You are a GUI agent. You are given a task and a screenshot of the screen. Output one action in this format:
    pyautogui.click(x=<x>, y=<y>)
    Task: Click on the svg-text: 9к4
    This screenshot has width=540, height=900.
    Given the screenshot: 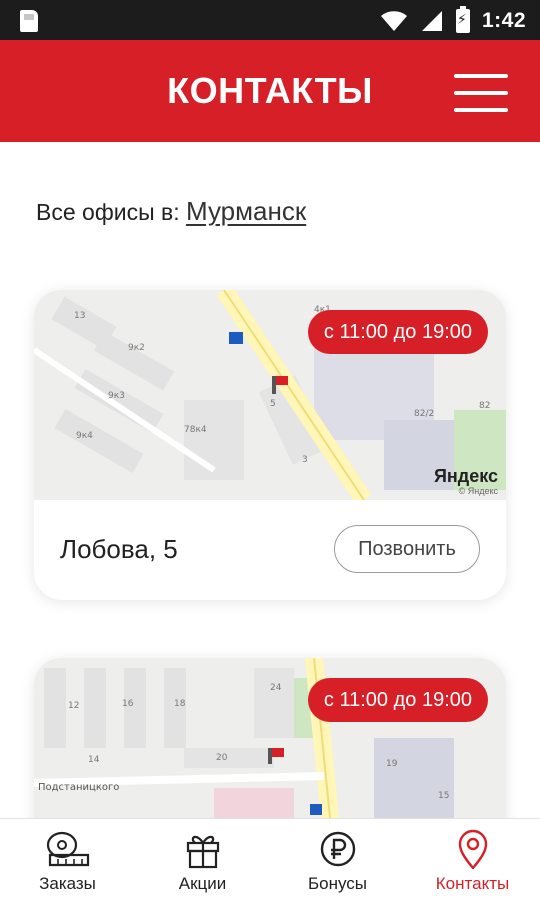 What is the action you would take?
    pyautogui.click(x=84, y=436)
    